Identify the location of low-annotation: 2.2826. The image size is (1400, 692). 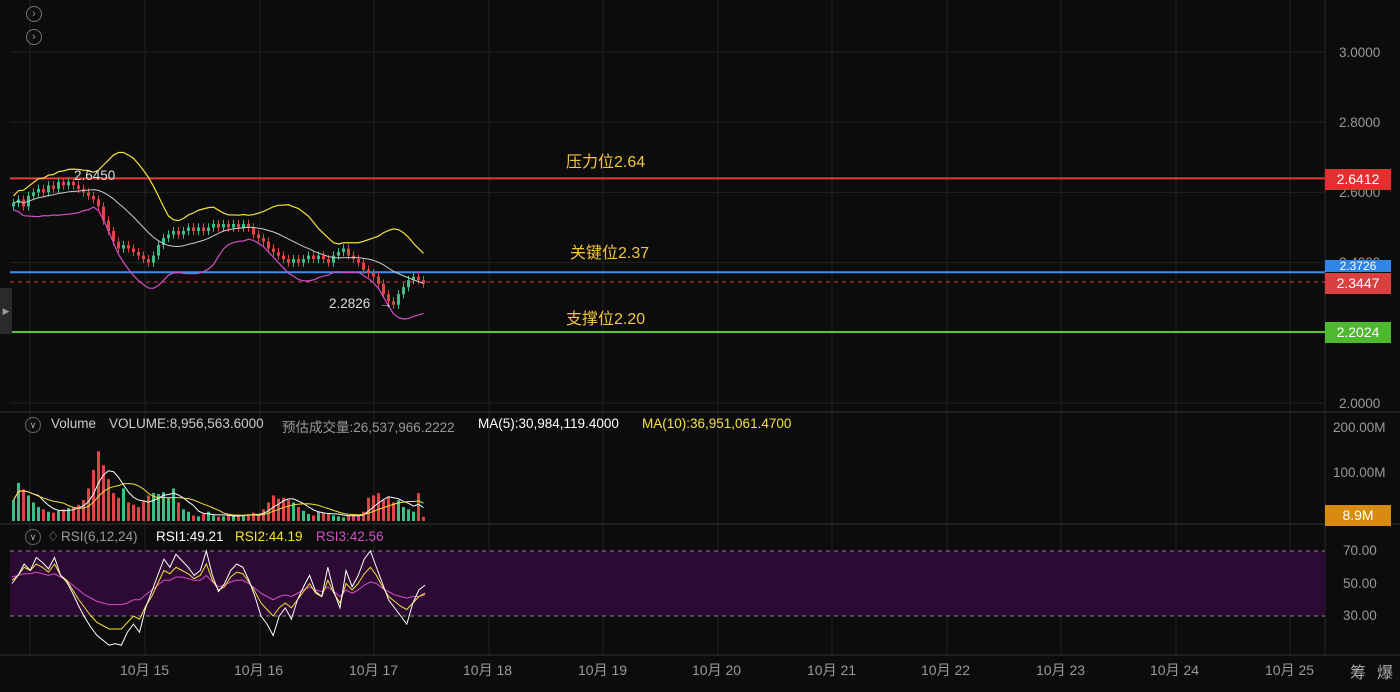
(350, 303).